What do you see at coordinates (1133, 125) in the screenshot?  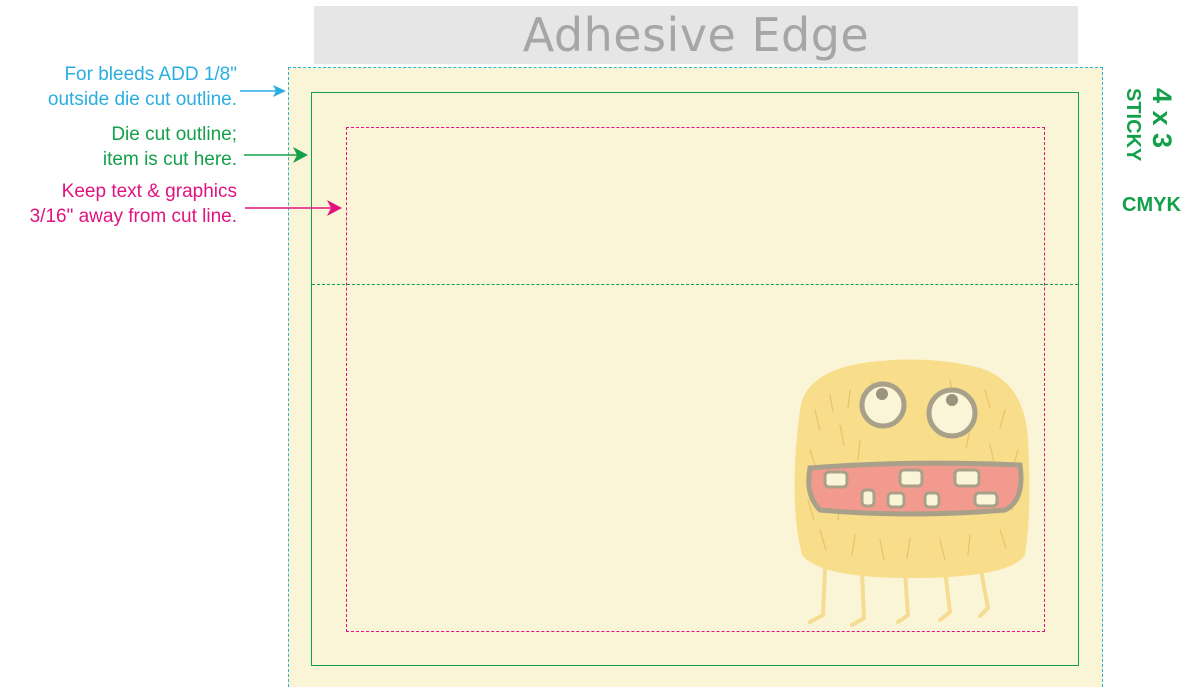 I see `product-type-label: STICKY` at bounding box center [1133, 125].